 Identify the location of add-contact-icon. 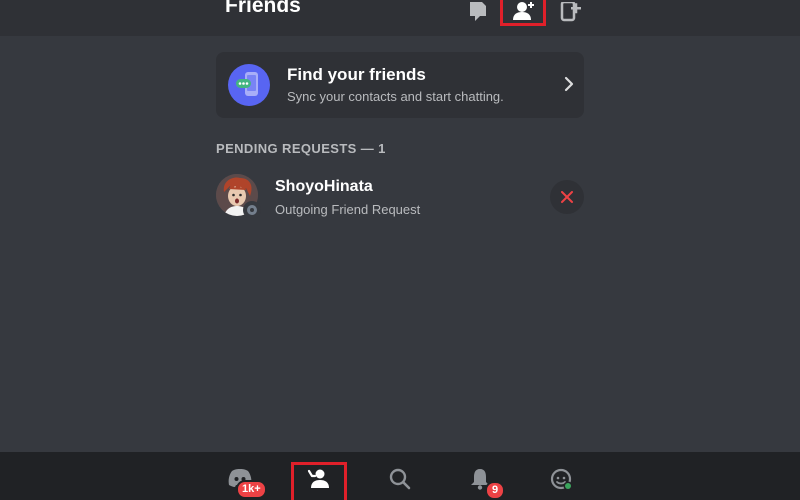
(570, 12).